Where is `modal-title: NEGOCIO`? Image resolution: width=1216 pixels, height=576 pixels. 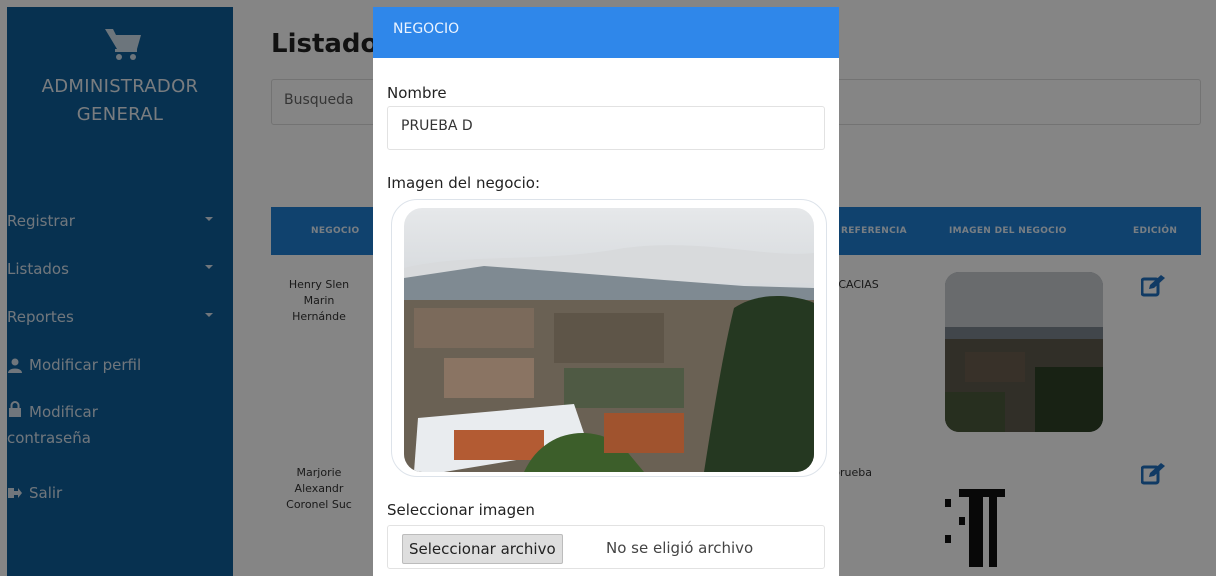
modal-title: NEGOCIO is located at coordinates (426, 29).